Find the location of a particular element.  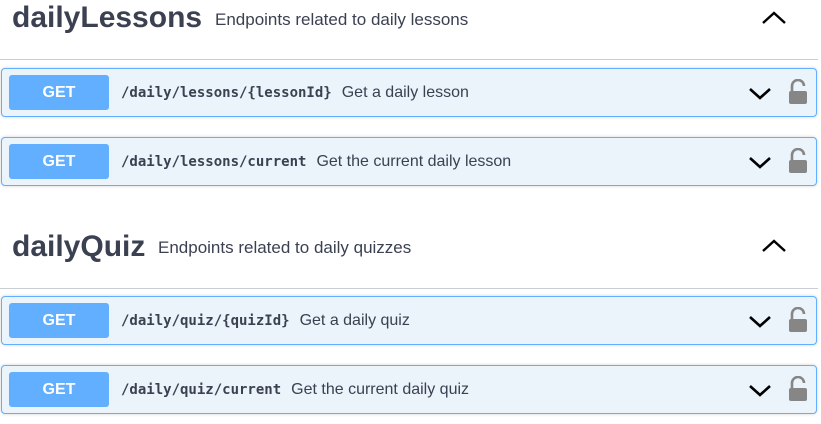

tag-title: dailyLessons is located at coordinates (107, 17).